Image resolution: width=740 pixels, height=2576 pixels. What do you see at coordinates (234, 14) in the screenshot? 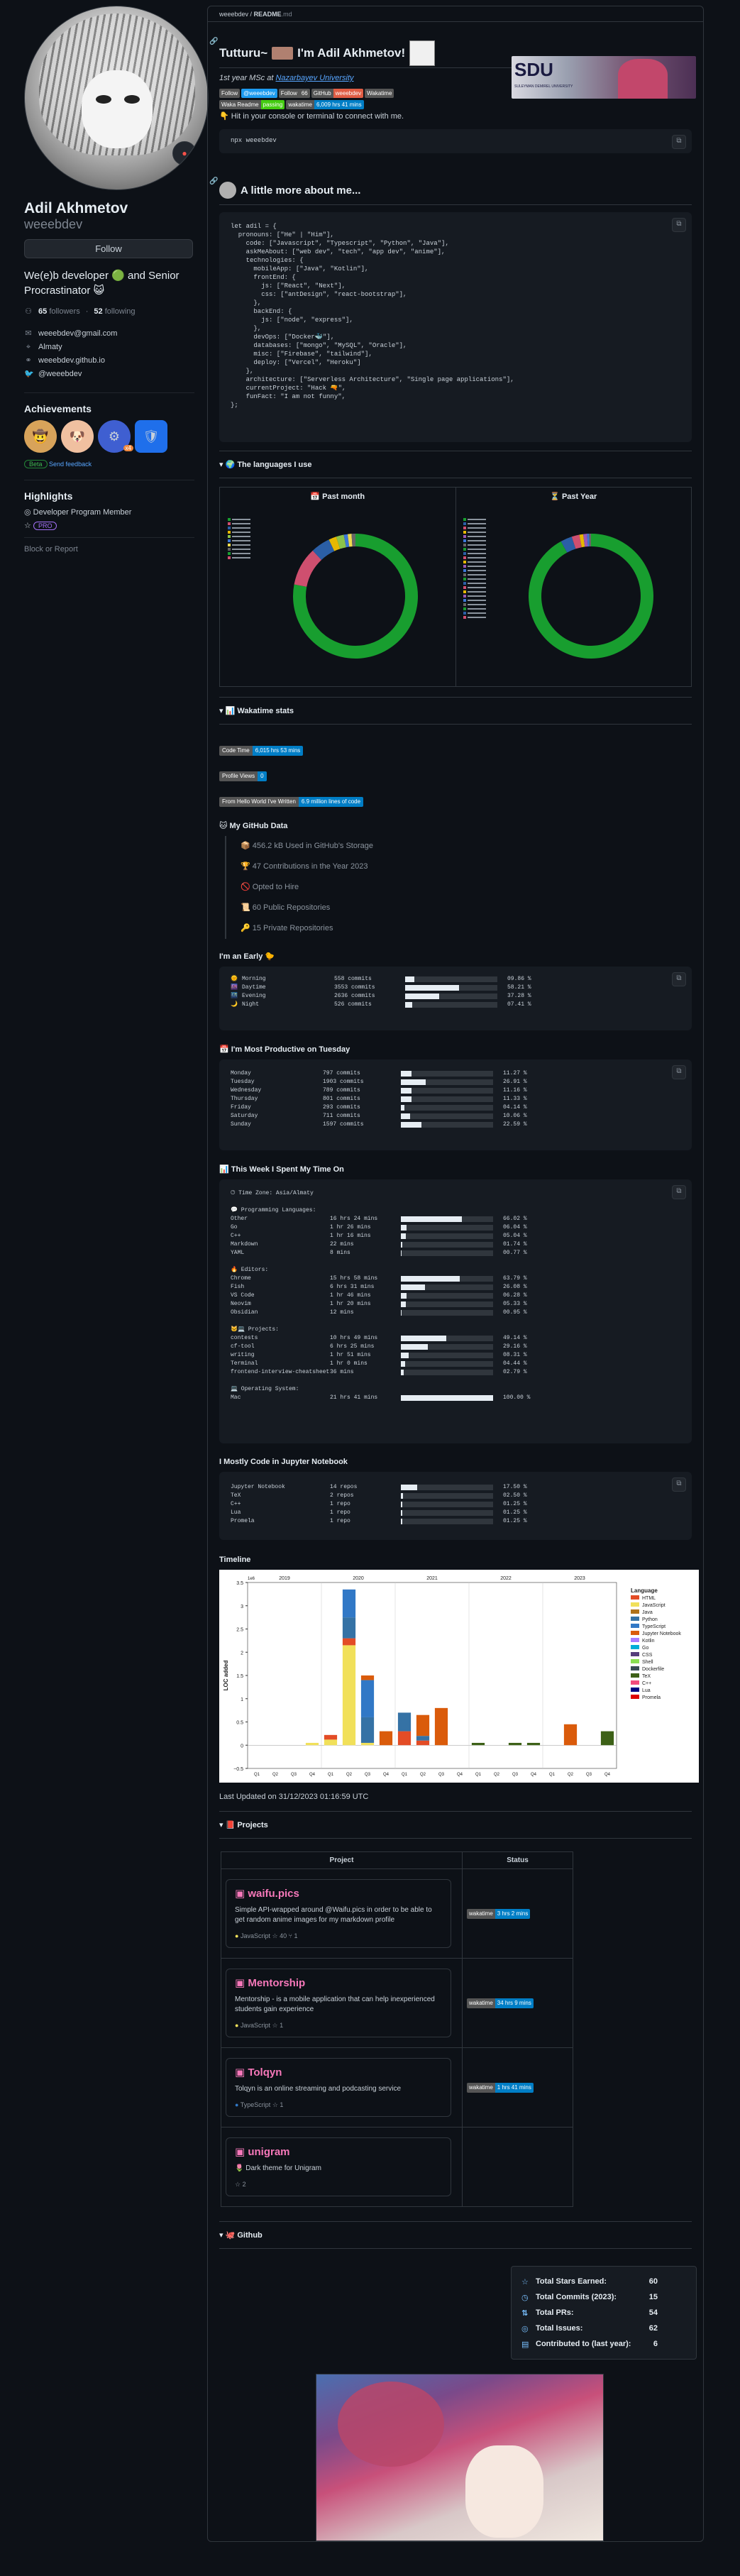
I see `breadcrumb-user: weeebdev` at bounding box center [234, 14].